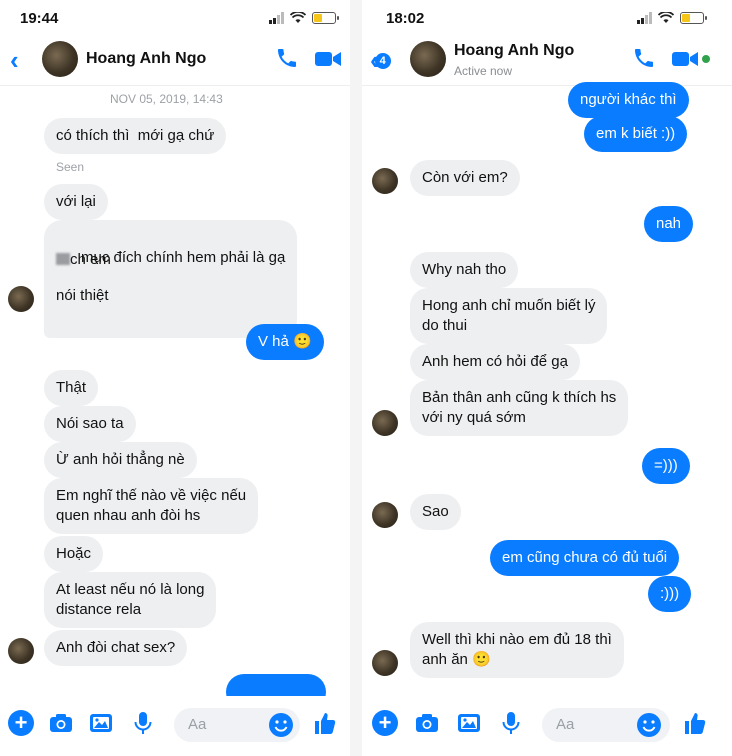  I want to click on message-bubble-incoming: nói thiệt, so click(82, 296).